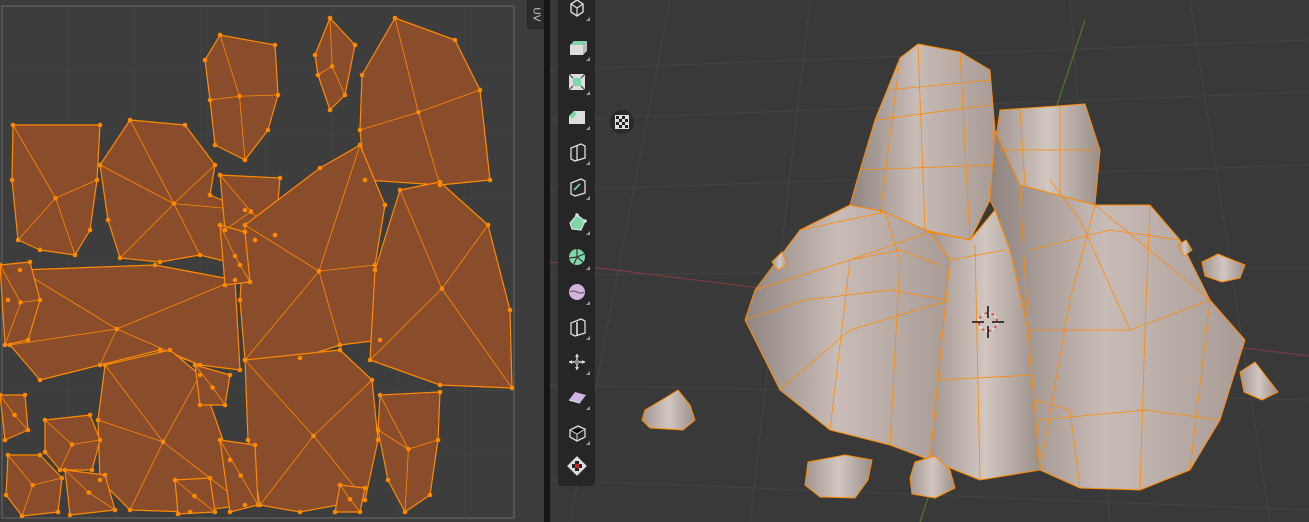 The image size is (1309, 522). Describe the element at coordinates (576, 326) in the screenshot. I see `edge-slide-tool-button` at that location.